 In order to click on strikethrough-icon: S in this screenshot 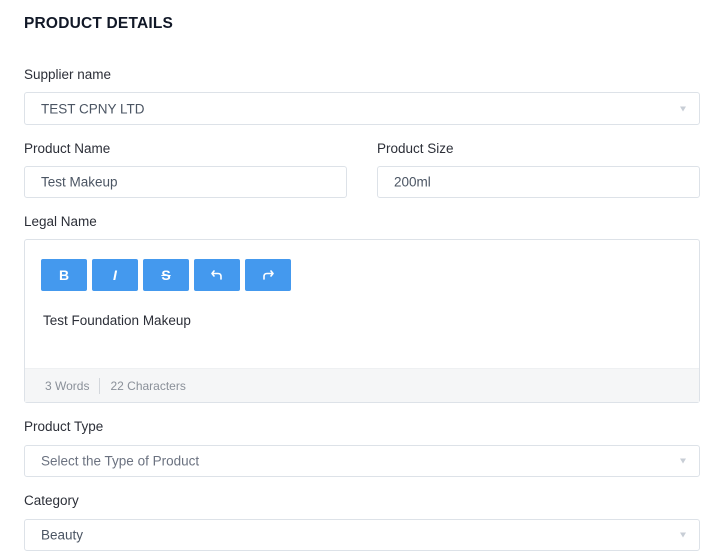, I will do `click(166, 275)`.